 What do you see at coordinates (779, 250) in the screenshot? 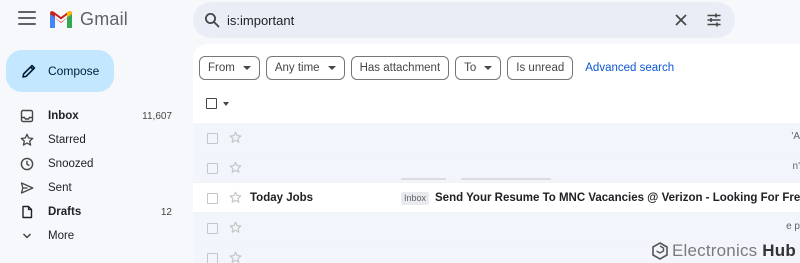
I see `watermark-part2: Hub` at bounding box center [779, 250].